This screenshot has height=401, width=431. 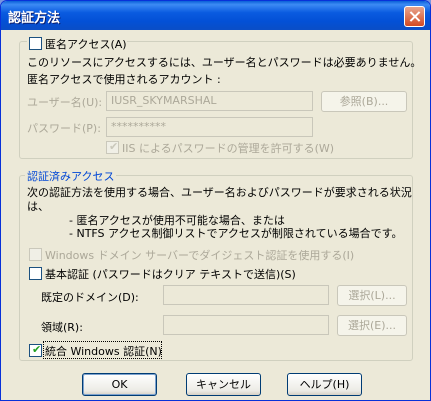 I want to click on close-button, so click(x=414, y=16).